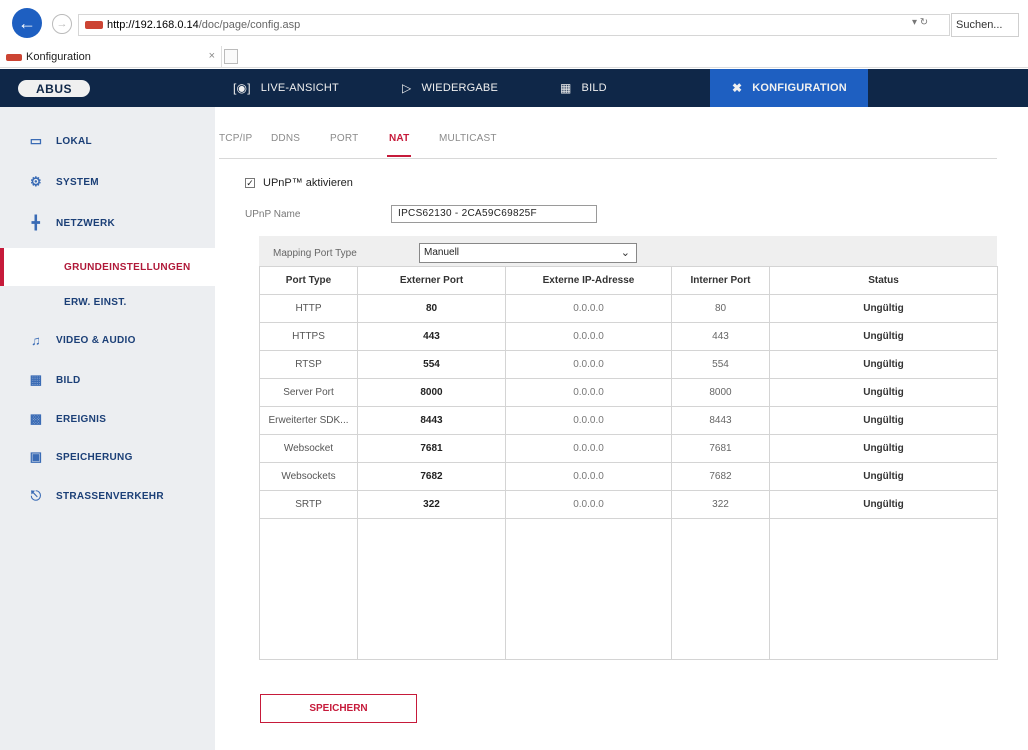  What do you see at coordinates (68, 380) in the screenshot?
I see `sidebar-item-label: BILD` at bounding box center [68, 380].